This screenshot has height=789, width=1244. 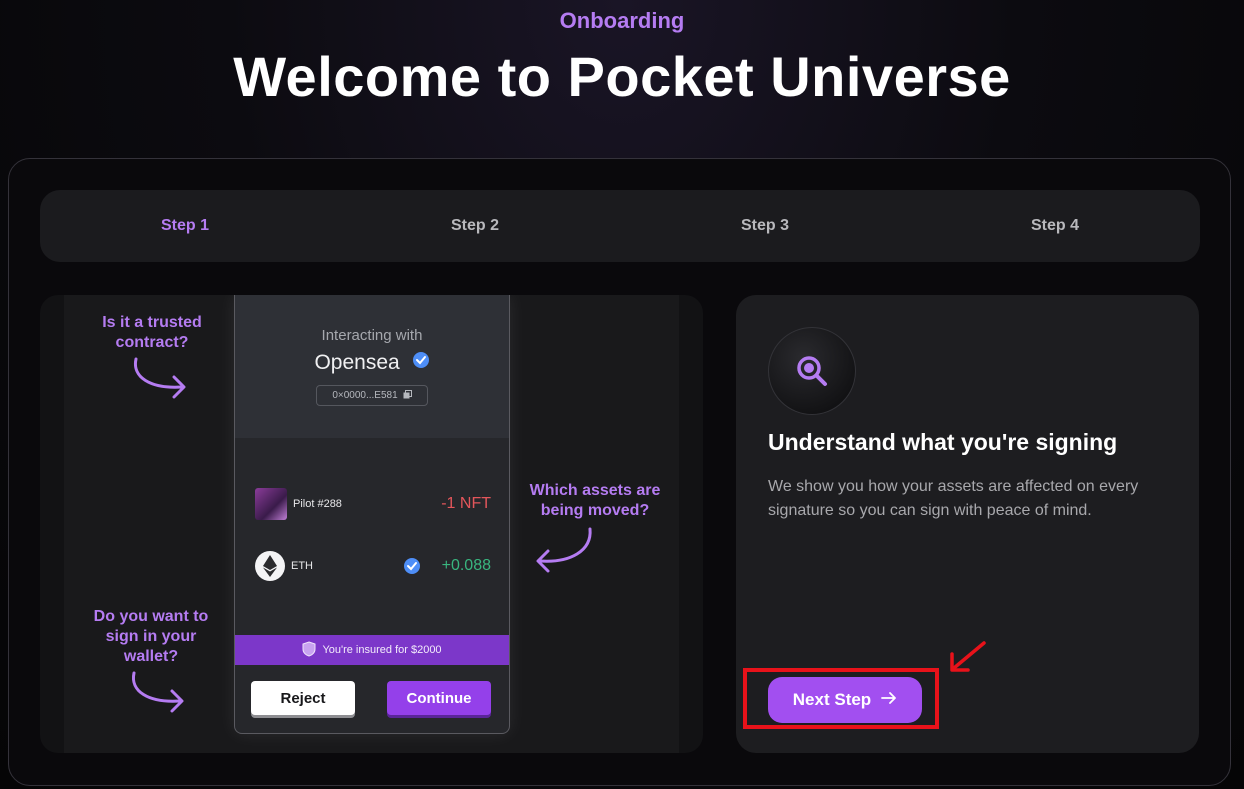 I want to click on destination-label: Opensea, so click(x=357, y=362).